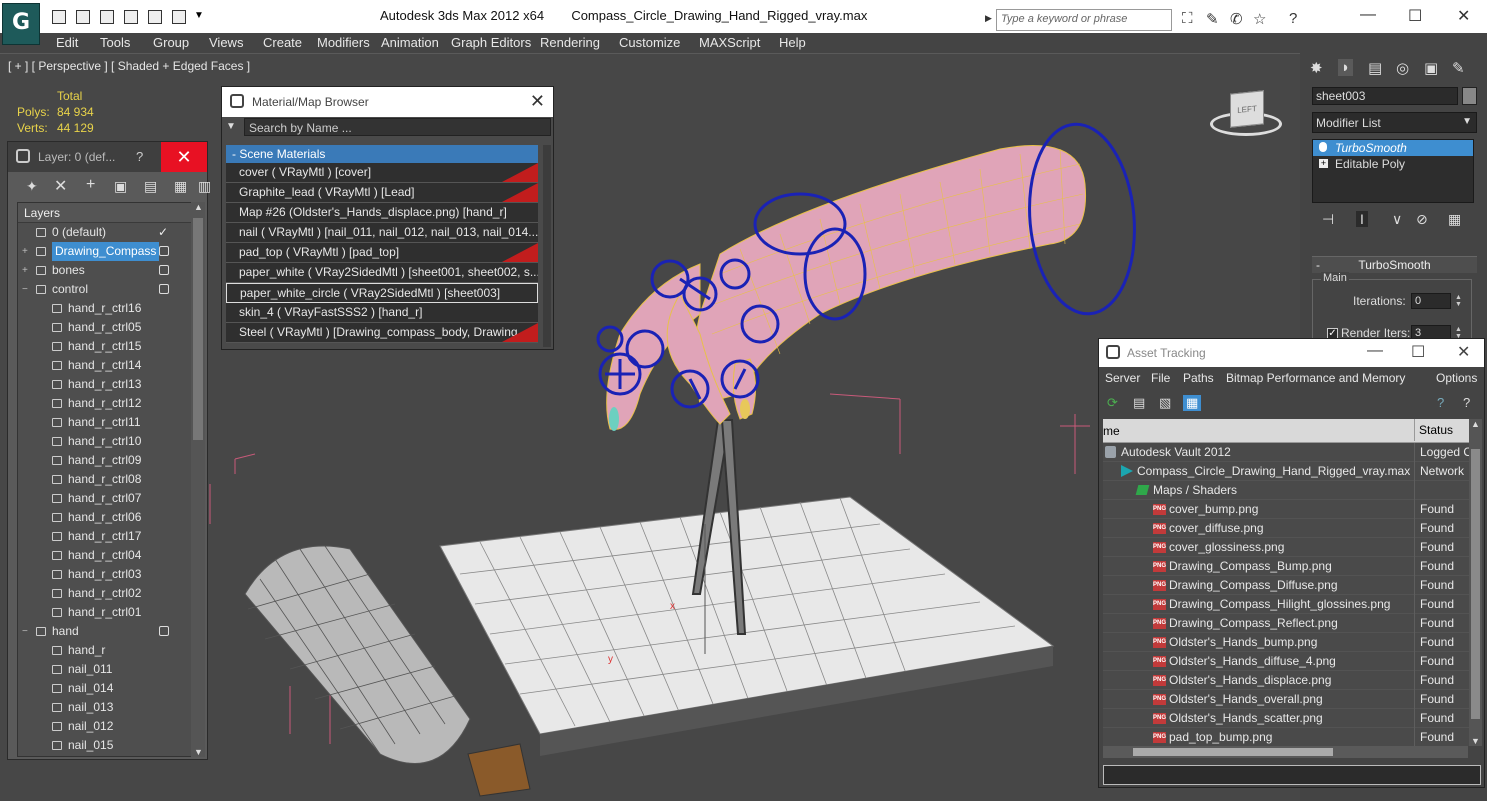 The height and width of the screenshot is (801, 1487). Describe the element at coordinates (1375, 351) in the screenshot. I see `minimize-button: —` at that location.